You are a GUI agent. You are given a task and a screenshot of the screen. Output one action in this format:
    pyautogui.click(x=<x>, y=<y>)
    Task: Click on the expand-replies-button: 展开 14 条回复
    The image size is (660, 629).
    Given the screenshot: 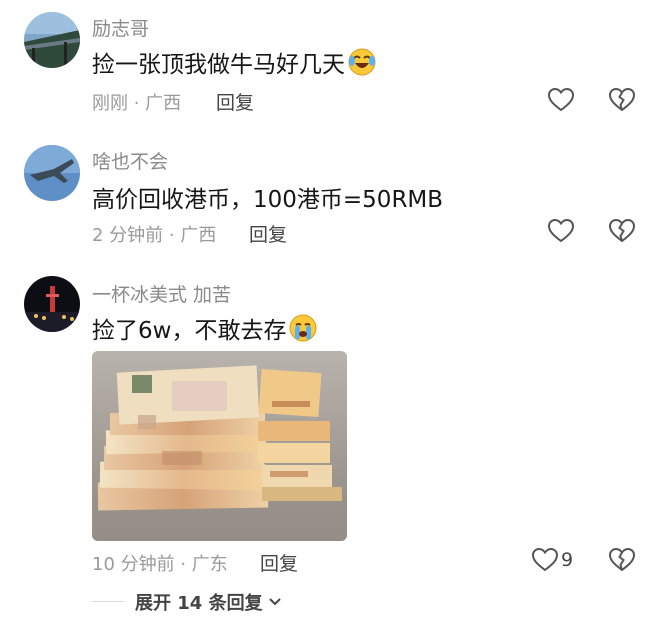 What is the action you would take?
    pyautogui.click(x=209, y=602)
    